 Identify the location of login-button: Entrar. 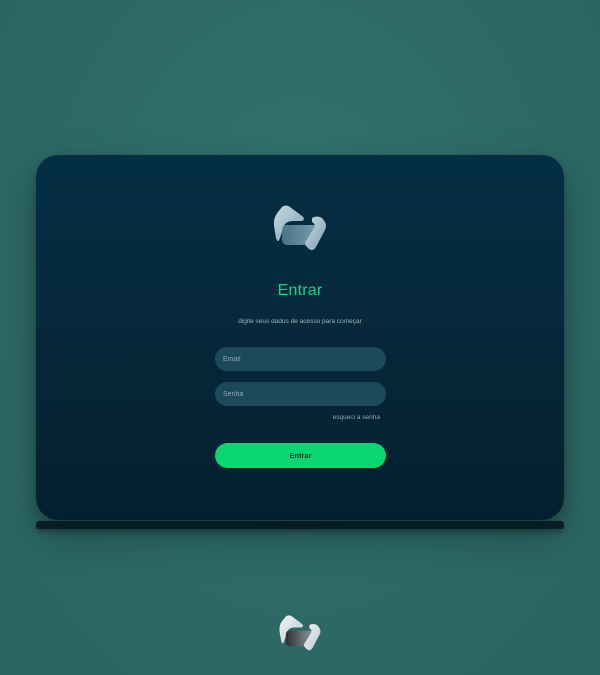
(300, 455).